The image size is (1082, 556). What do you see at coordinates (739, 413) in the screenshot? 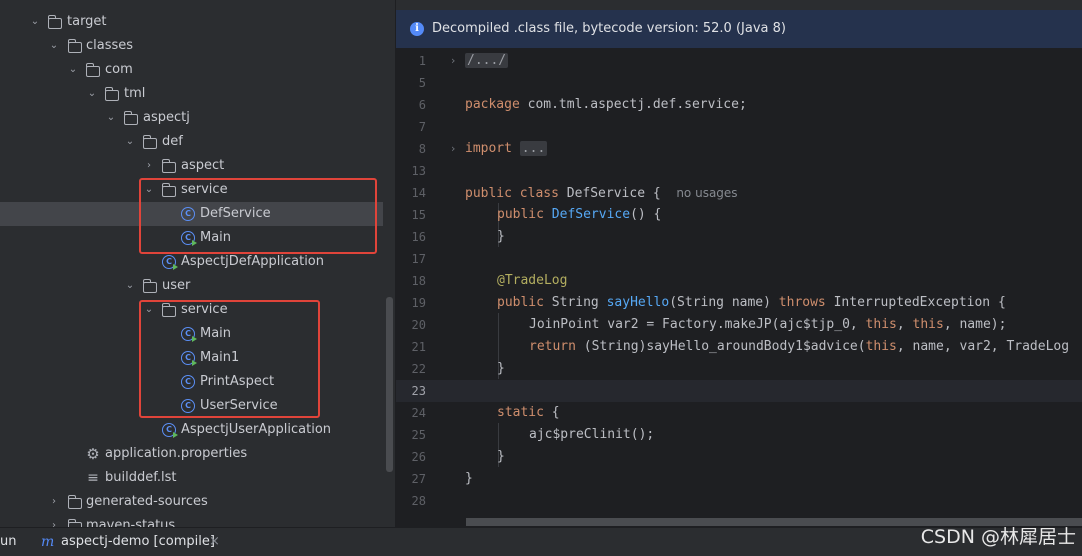
I see `code-line: 24 static {` at bounding box center [739, 413].